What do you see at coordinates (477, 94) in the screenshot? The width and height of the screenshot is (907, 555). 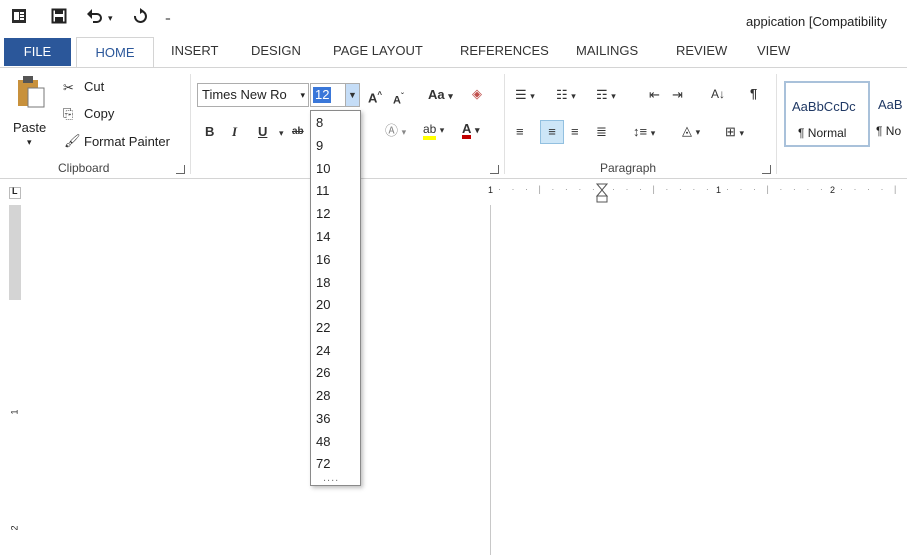 I see `clear-formatting-icon: ◈` at bounding box center [477, 94].